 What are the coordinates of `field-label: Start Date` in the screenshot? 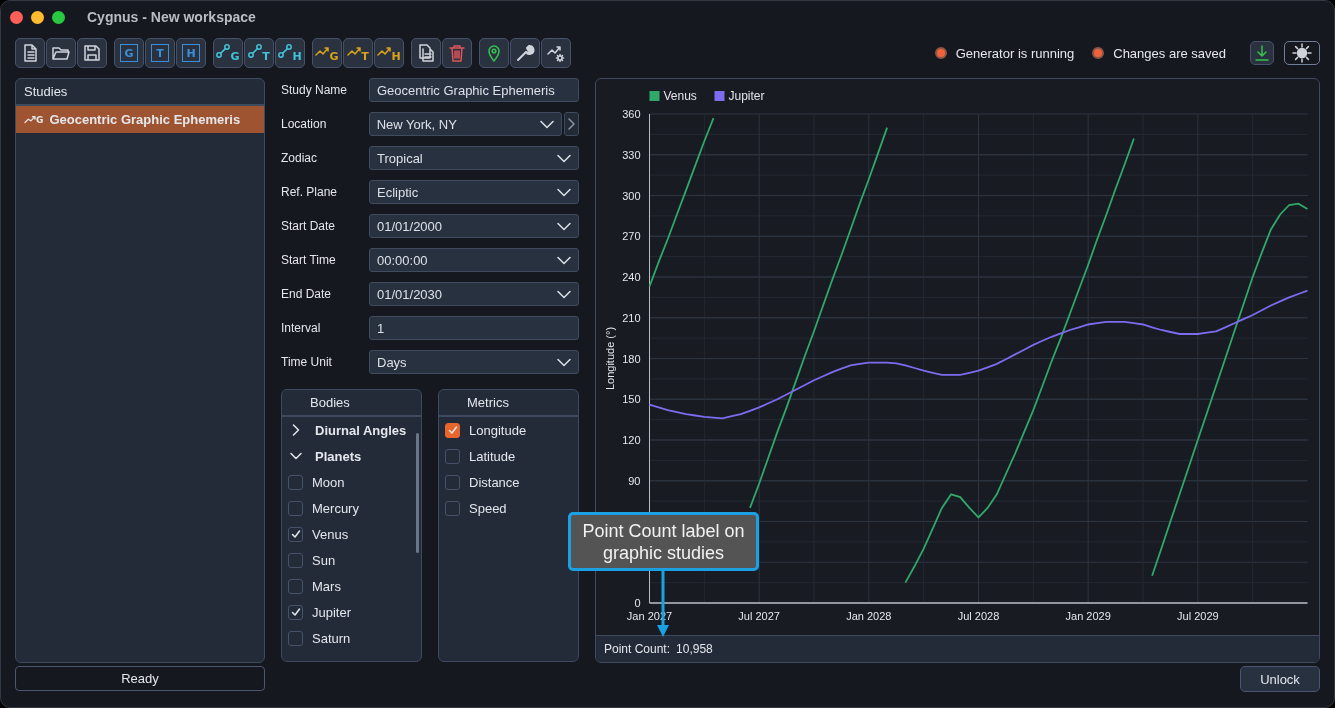 It's located at (309, 225).